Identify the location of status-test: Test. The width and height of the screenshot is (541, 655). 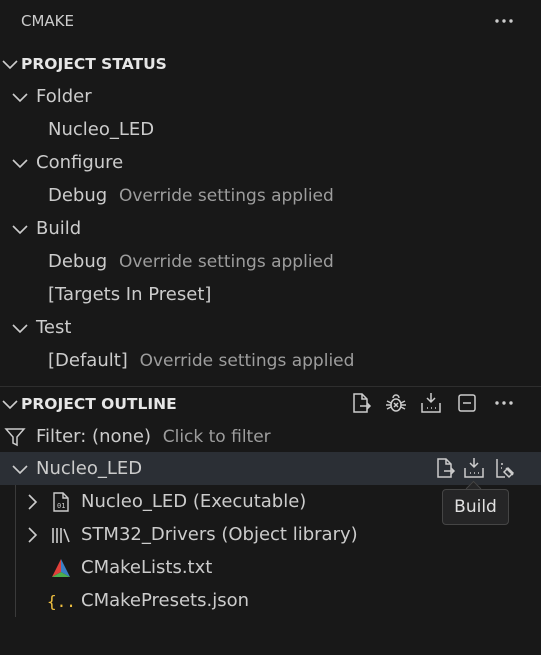
(270, 327).